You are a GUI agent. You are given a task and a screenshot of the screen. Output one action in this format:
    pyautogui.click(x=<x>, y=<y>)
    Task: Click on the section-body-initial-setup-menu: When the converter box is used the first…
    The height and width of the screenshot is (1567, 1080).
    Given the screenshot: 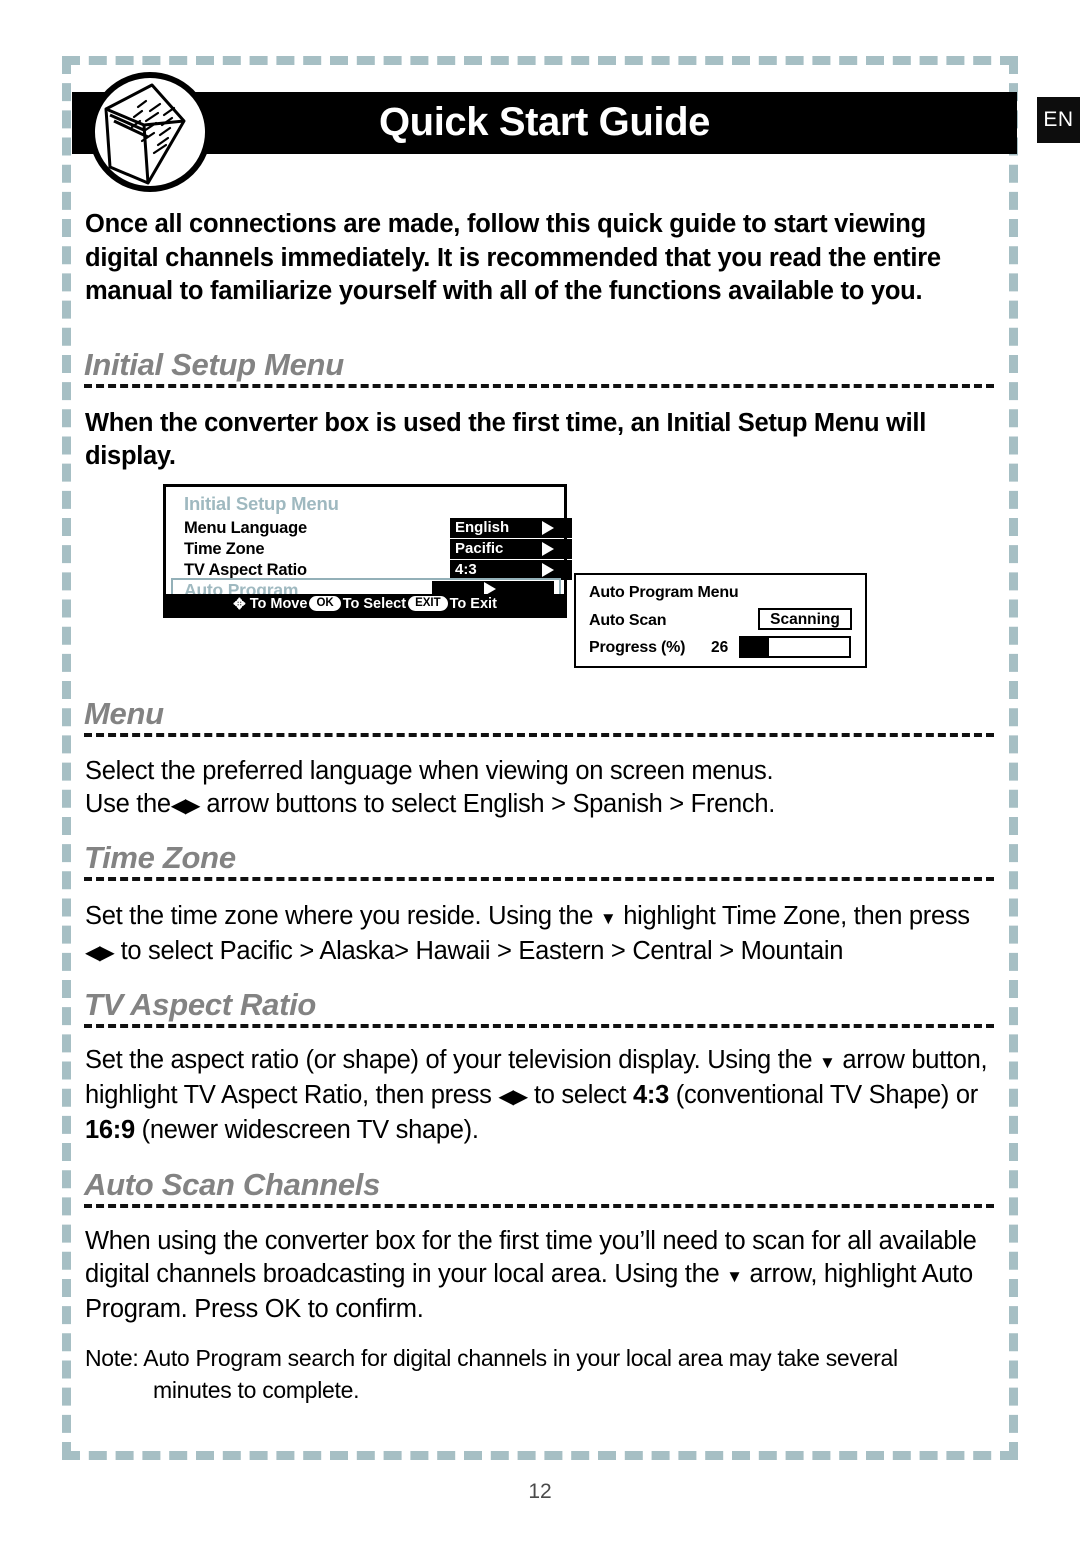 What is the action you would take?
    pyautogui.click(x=505, y=439)
    